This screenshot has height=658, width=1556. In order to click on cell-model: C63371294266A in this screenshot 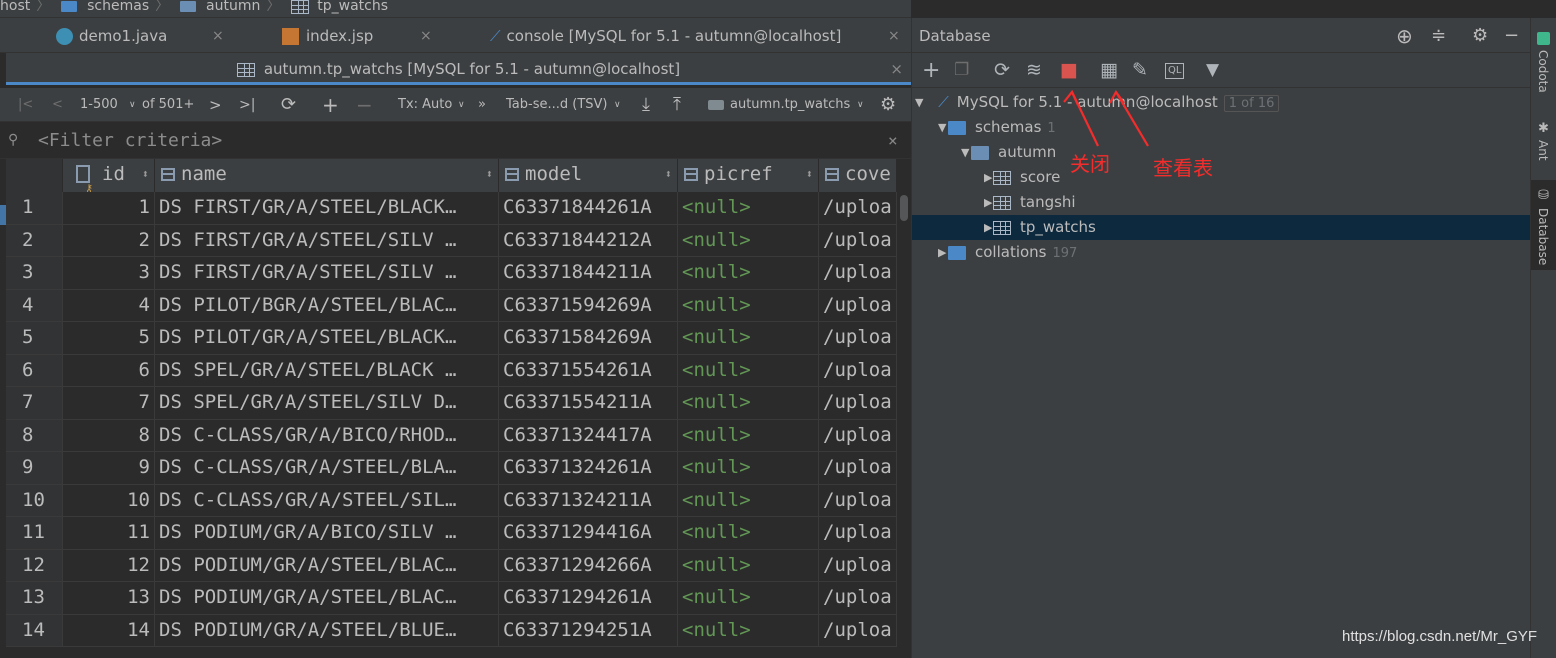, I will do `click(588, 565)`.